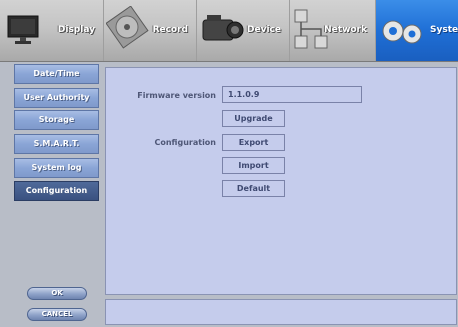  I want to click on gears-icon, so click(402, 33).